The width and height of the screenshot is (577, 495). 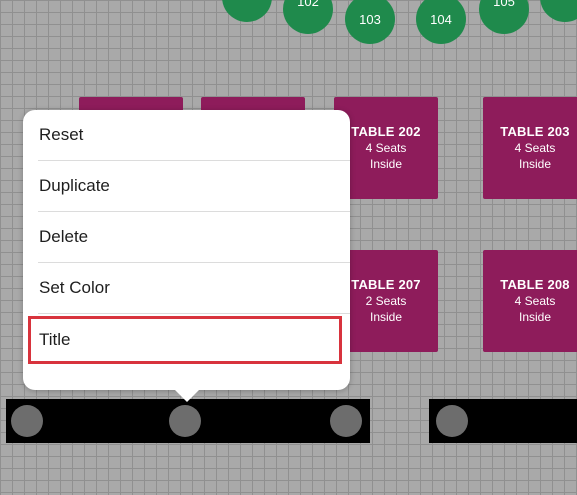 I want to click on table-203: TABLE 203 4 Seats Inside, so click(x=530, y=148).